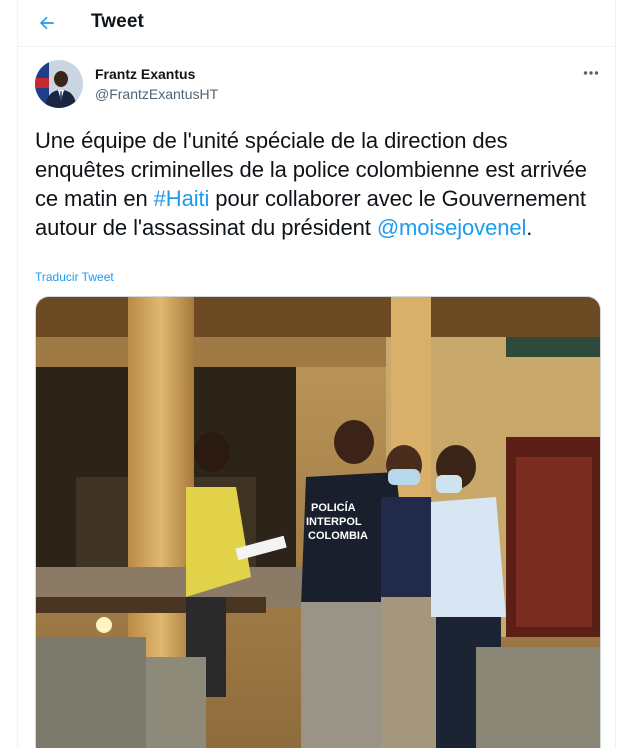 The height and width of the screenshot is (748, 632). I want to click on author-name: Frantz Exantus, so click(145, 74).